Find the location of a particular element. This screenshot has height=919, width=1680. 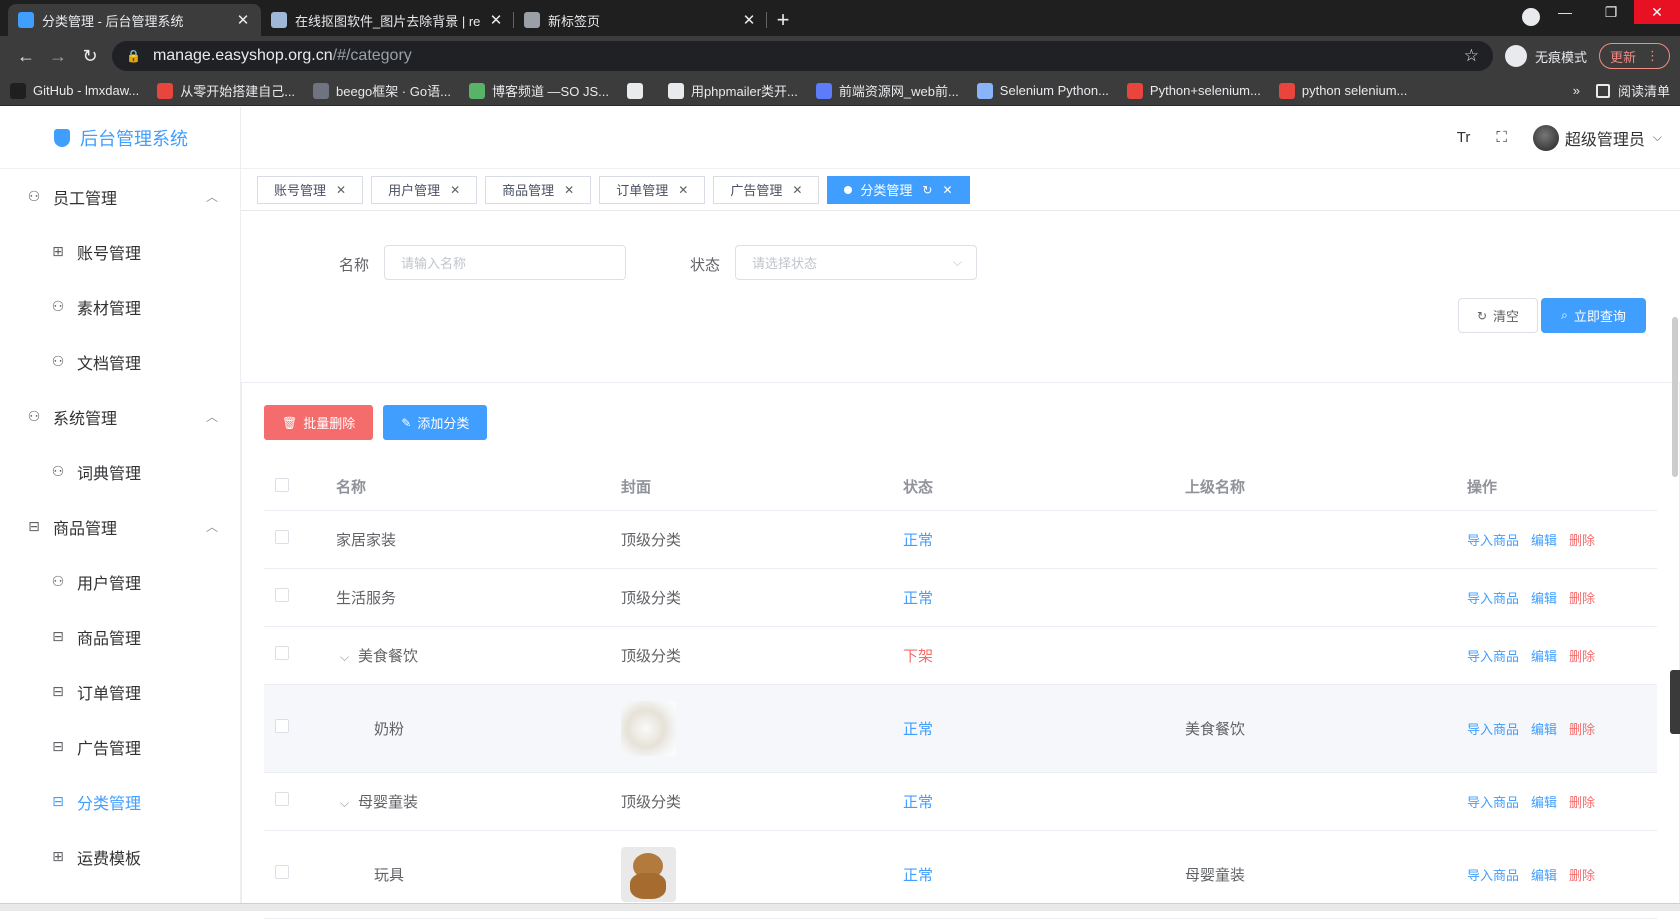

status-filter-select: 请选择状态 ⌵ is located at coordinates (856, 262).